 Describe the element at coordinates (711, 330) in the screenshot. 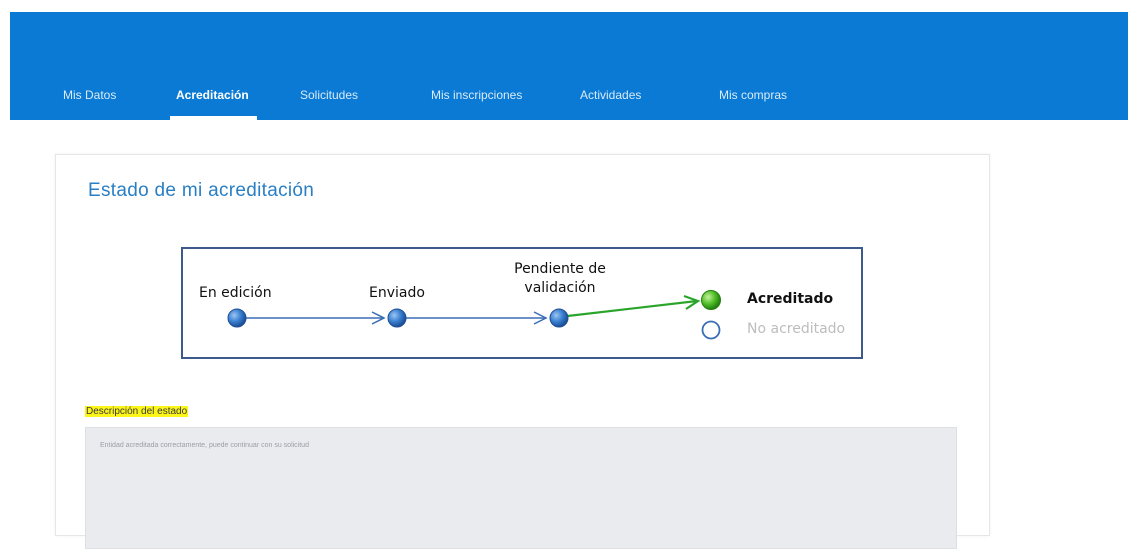

I see `outcome-dot-no-acreditado` at that location.